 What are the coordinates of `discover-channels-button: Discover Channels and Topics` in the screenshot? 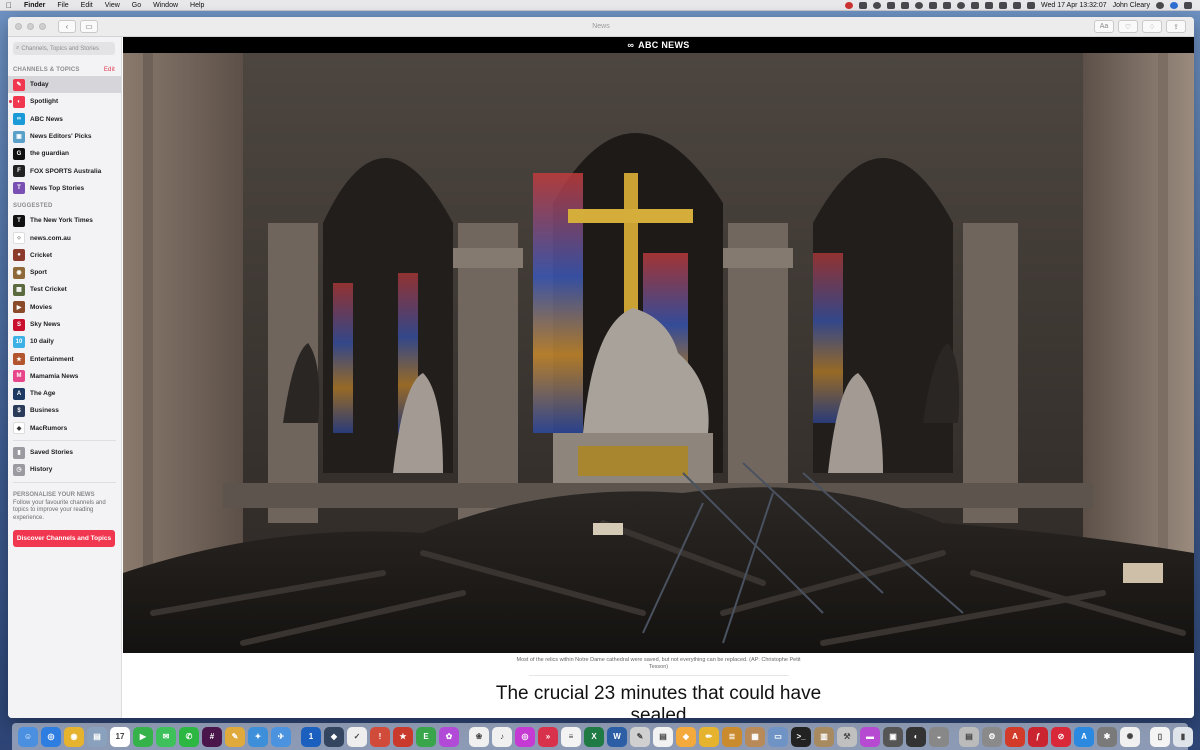 It's located at (64, 539).